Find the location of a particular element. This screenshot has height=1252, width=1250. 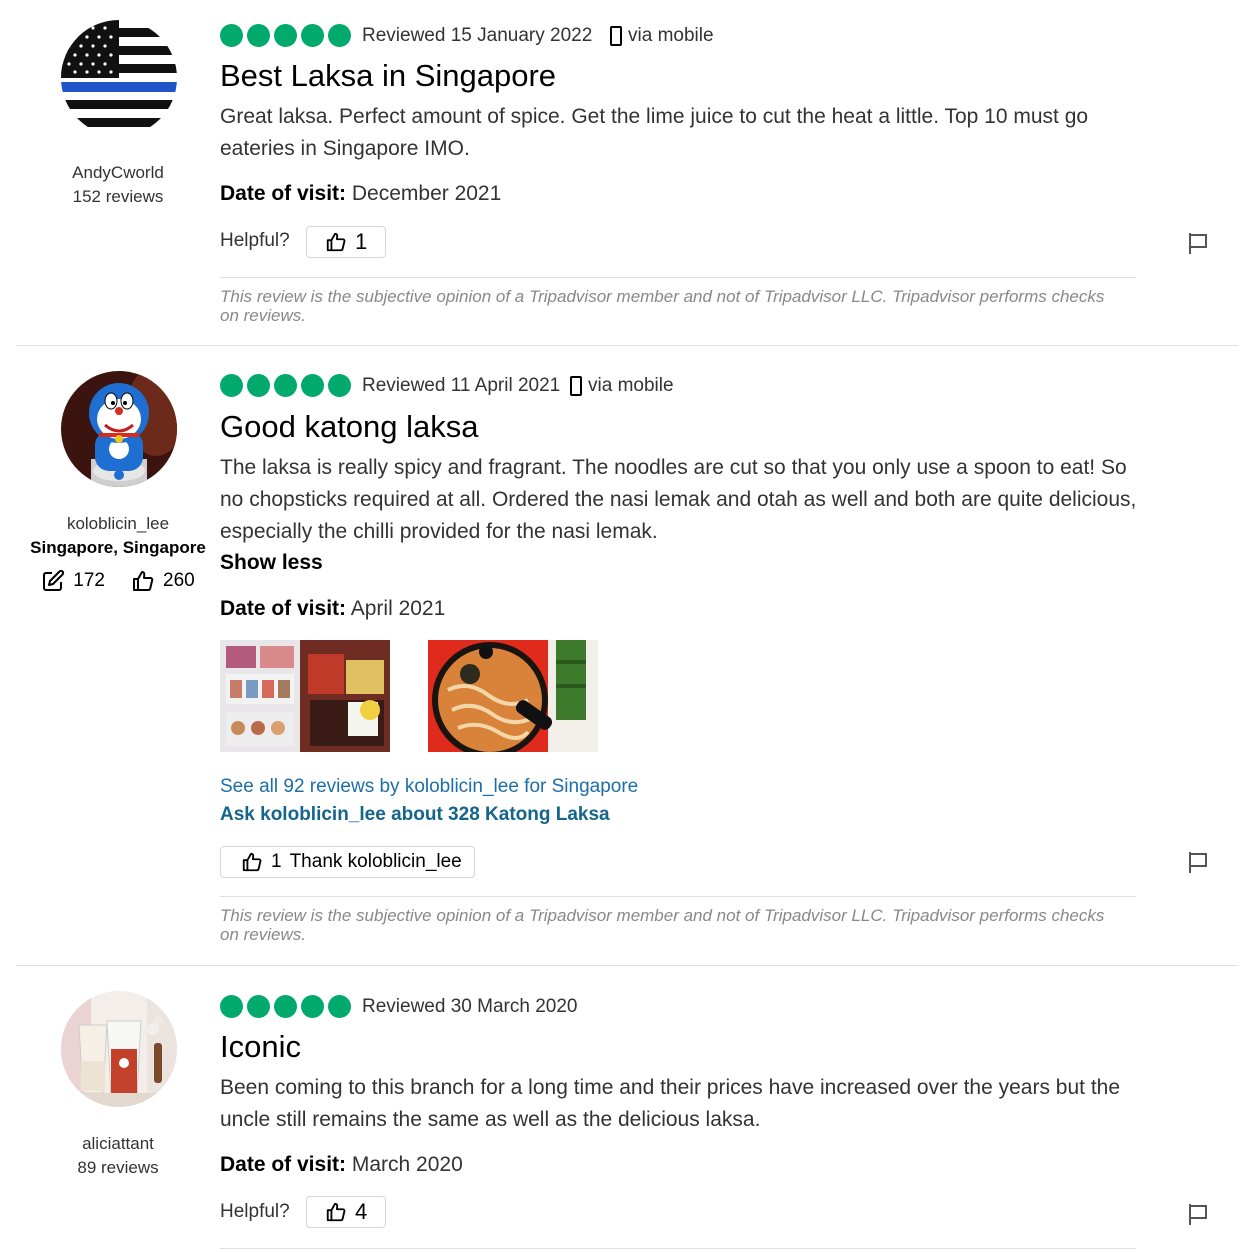

helpful-button: 4 is located at coordinates (346, 1212).